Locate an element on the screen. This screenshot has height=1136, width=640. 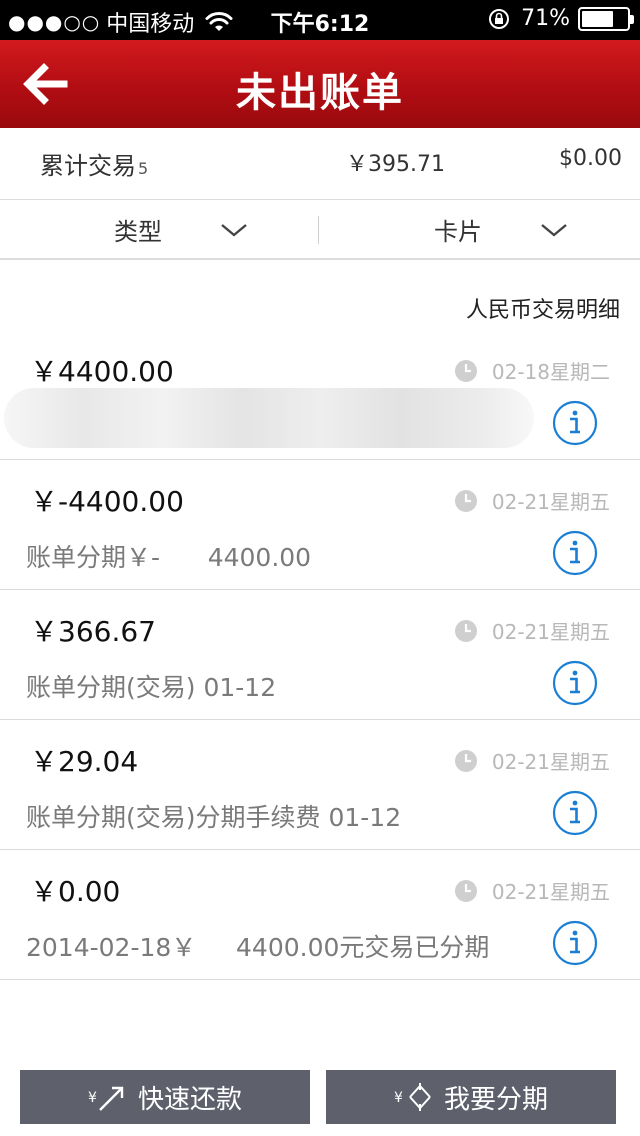
usd-total: $0.00 is located at coordinates (590, 158).